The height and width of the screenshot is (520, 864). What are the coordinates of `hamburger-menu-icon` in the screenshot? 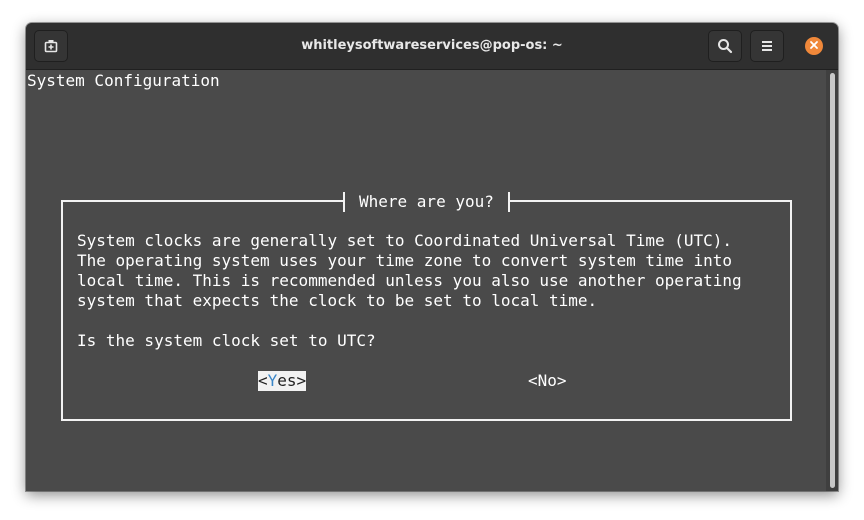 It's located at (767, 46).